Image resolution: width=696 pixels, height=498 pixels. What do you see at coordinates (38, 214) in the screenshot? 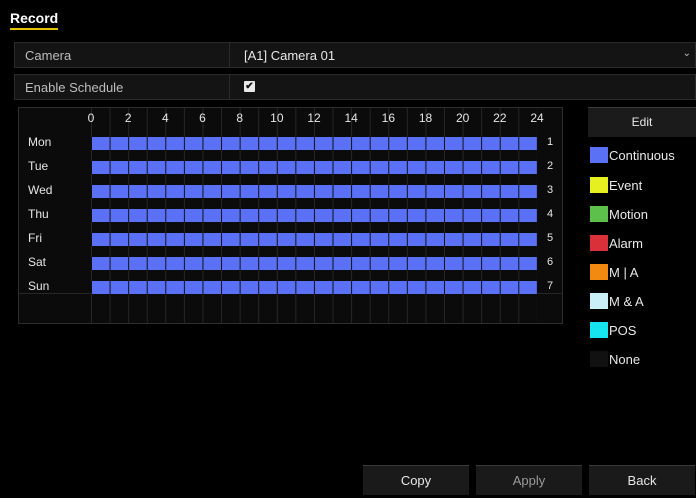
I see `day-label: Thu` at bounding box center [38, 214].